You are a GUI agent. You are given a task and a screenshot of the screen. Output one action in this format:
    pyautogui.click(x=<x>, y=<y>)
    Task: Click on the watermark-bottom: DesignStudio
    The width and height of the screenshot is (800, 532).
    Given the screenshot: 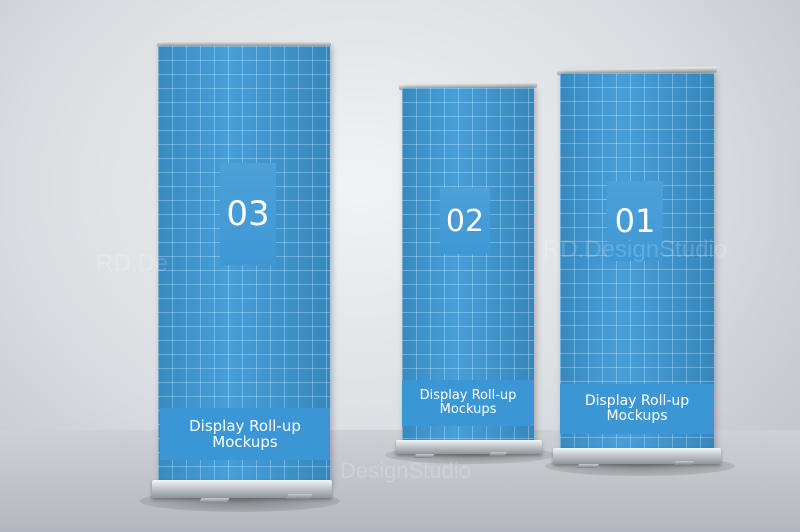 What is the action you would take?
    pyautogui.click(x=405, y=470)
    